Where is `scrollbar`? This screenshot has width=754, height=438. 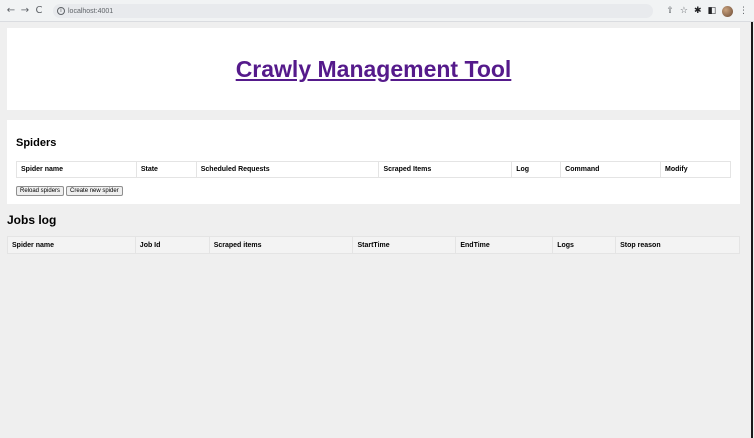
scrollbar is located at coordinates (752, 230).